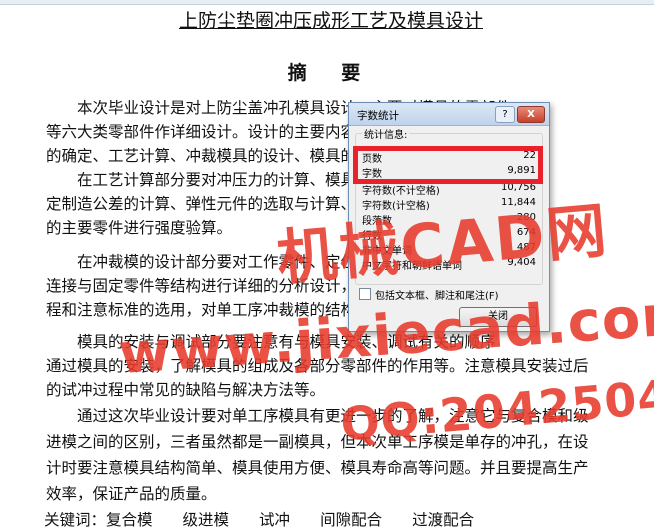  What do you see at coordinates (365, 294) in the screenshot?
I see `include-textboxes-checkbox` at bounding box center [365, 294].